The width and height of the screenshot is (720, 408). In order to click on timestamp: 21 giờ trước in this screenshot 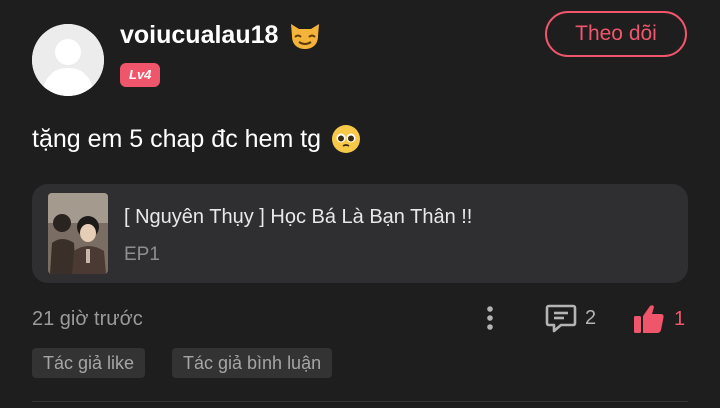, I will do `click(87, 319)`.